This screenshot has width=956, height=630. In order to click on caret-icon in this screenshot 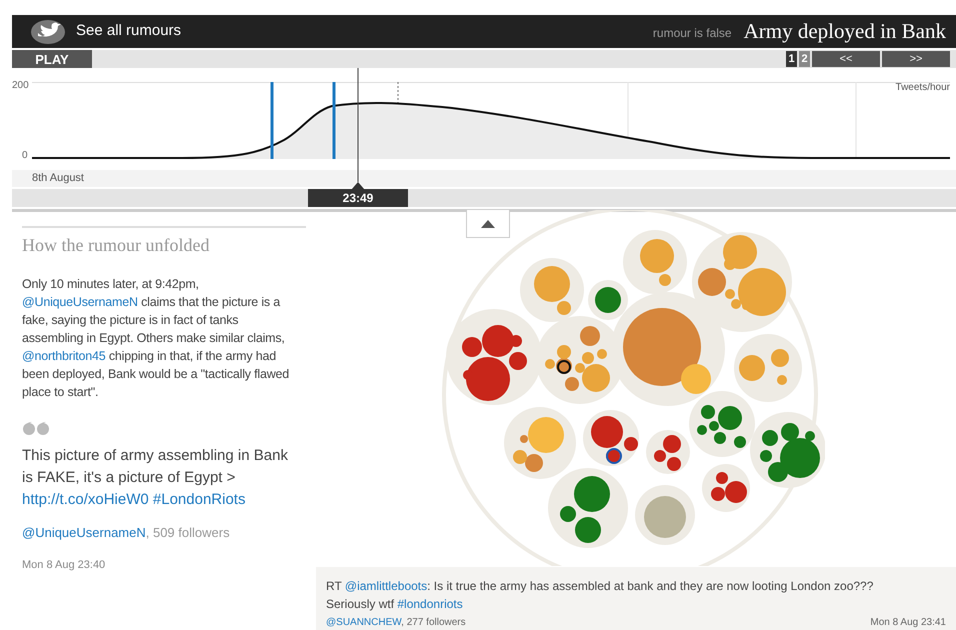, I will do `click(488, 224)`.